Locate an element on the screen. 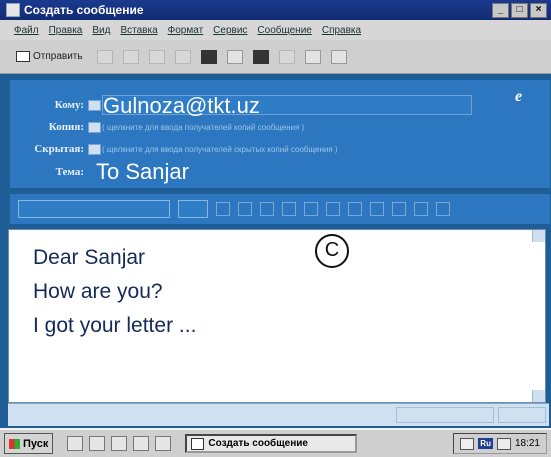  align-center-icon is located at coordinates (443, 209).